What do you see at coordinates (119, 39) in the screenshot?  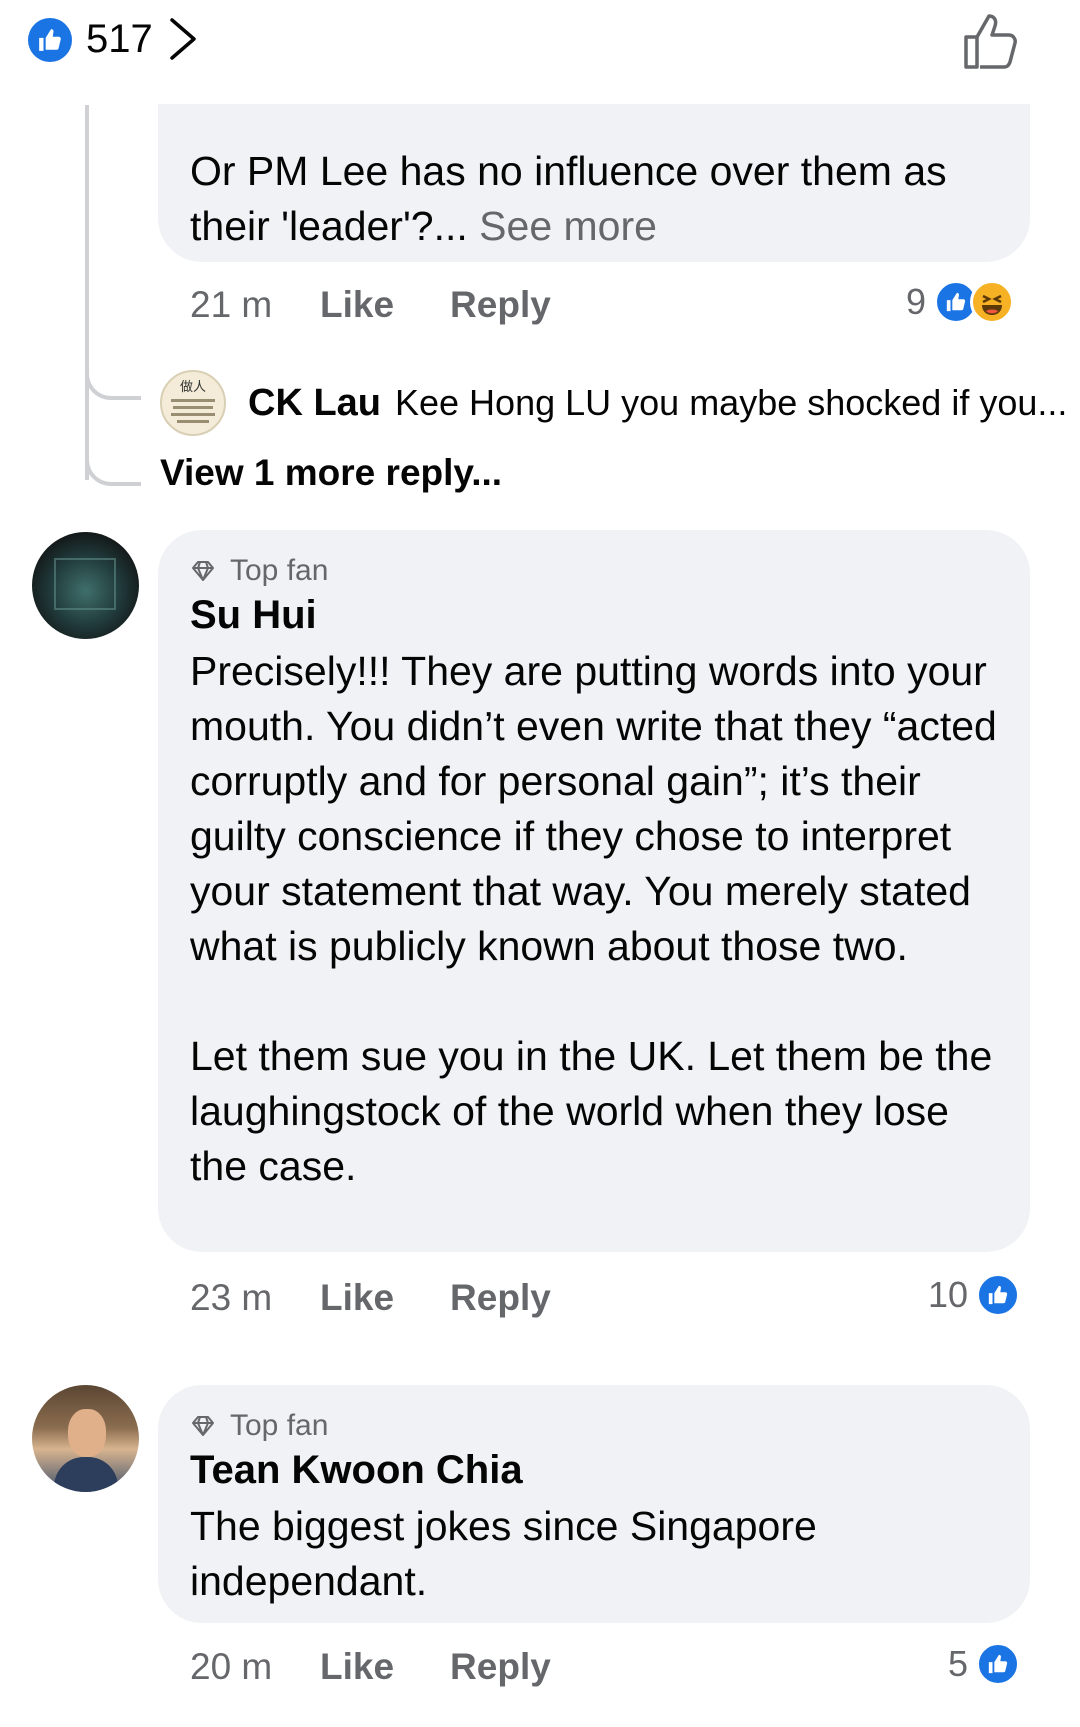 I see `reaction-count: 517` at bounding box center [119, 39].